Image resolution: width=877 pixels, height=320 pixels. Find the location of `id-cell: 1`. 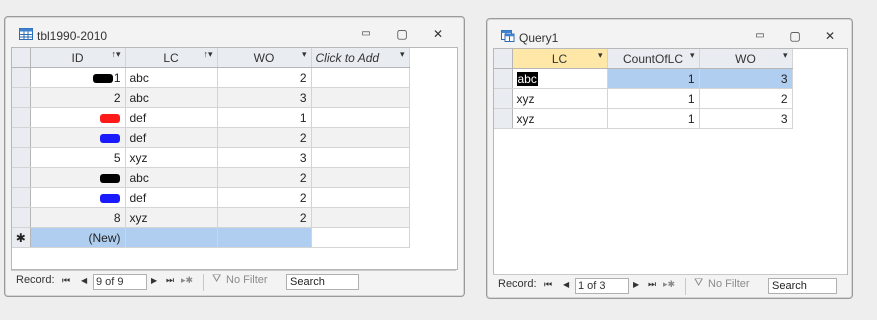

id-cell: 1 is located at coordinates (78, 77).